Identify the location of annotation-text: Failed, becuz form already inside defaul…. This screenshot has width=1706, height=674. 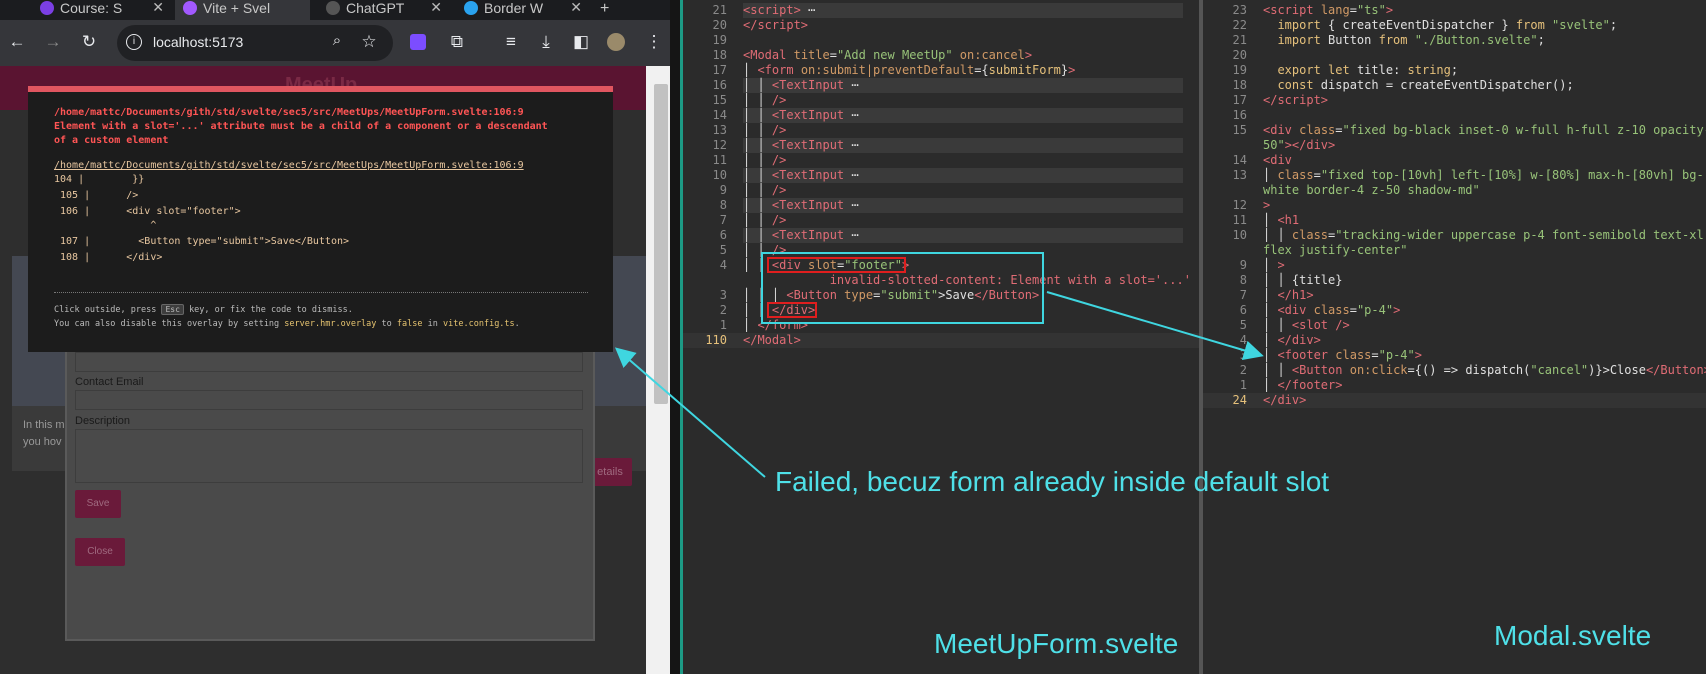
(1052, 481).